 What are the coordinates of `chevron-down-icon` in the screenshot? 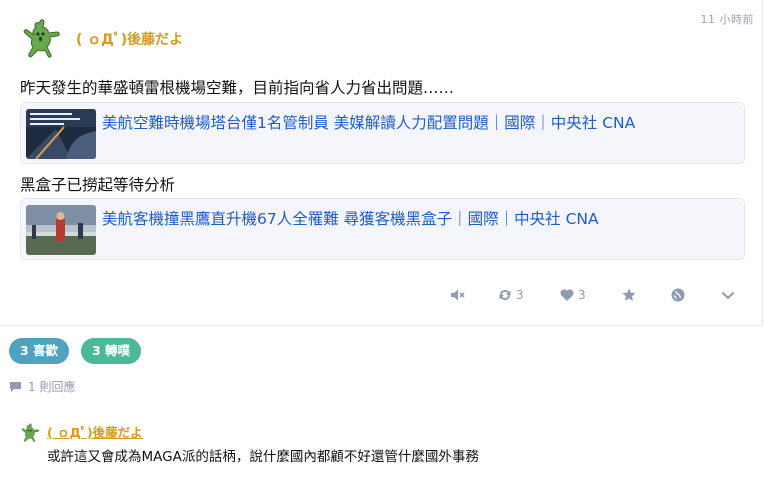 It's located at (728, 295).